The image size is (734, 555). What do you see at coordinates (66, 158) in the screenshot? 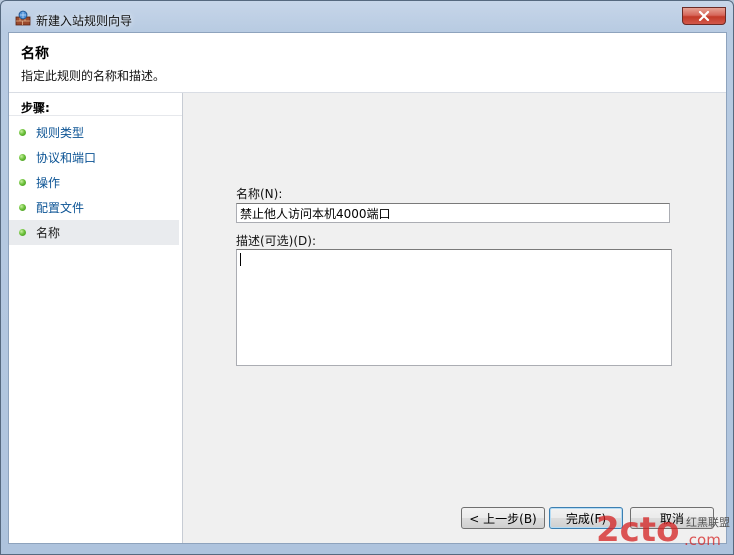
I see `step-label: 协议和端口` at bounding box center [66, 158].